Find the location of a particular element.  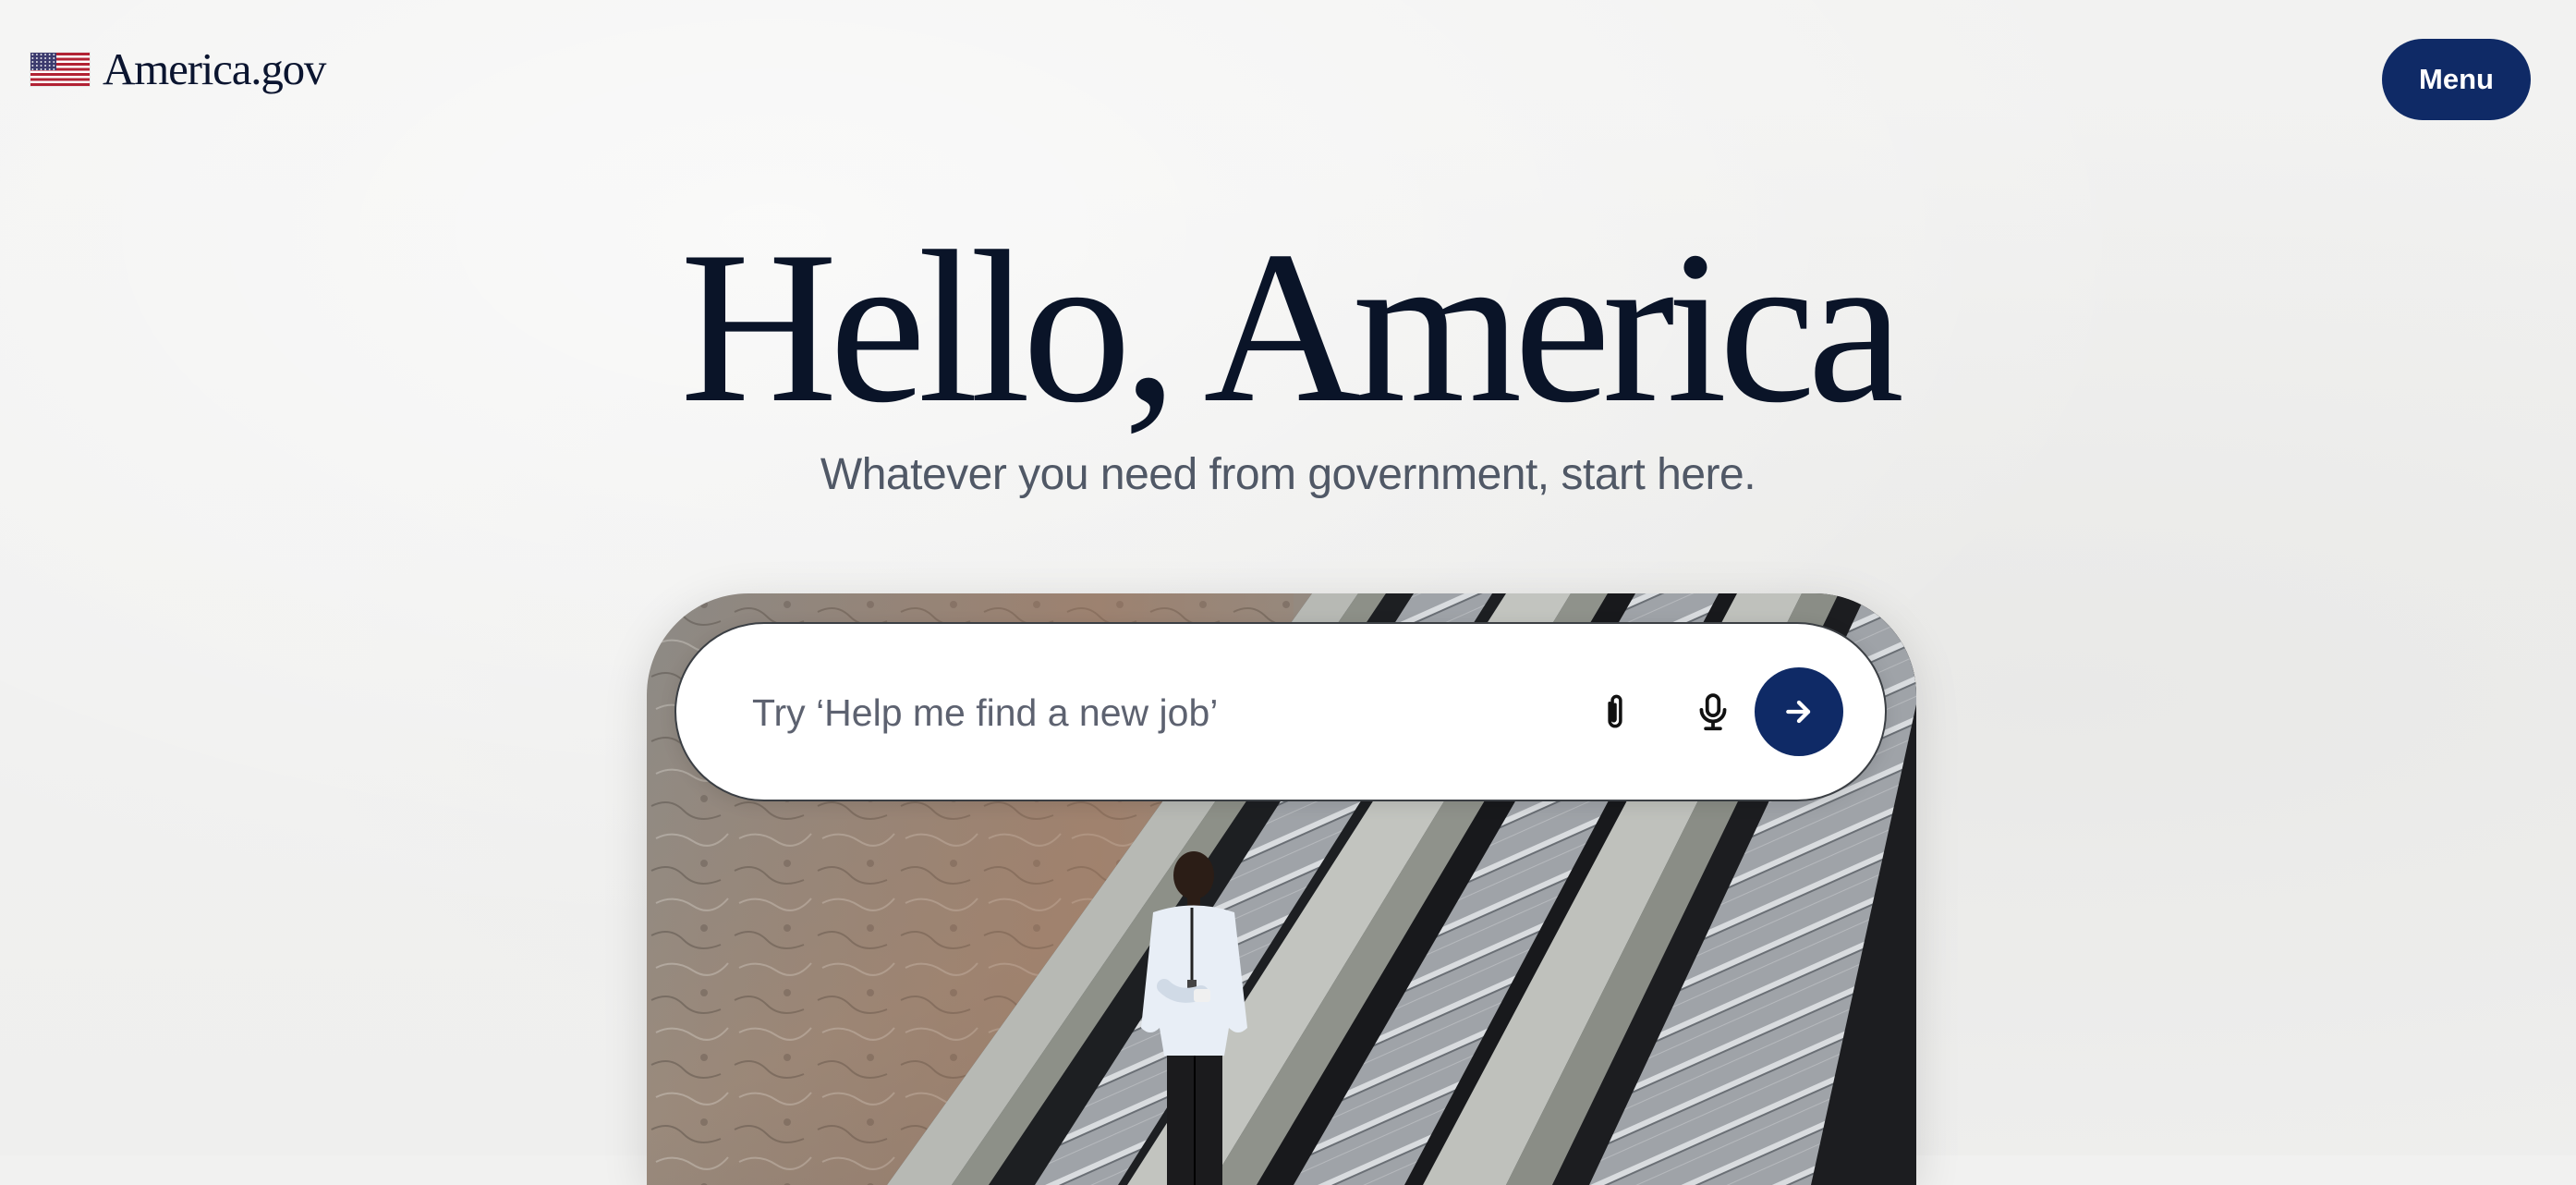

voice-button is located at coordinates (1713, 713).